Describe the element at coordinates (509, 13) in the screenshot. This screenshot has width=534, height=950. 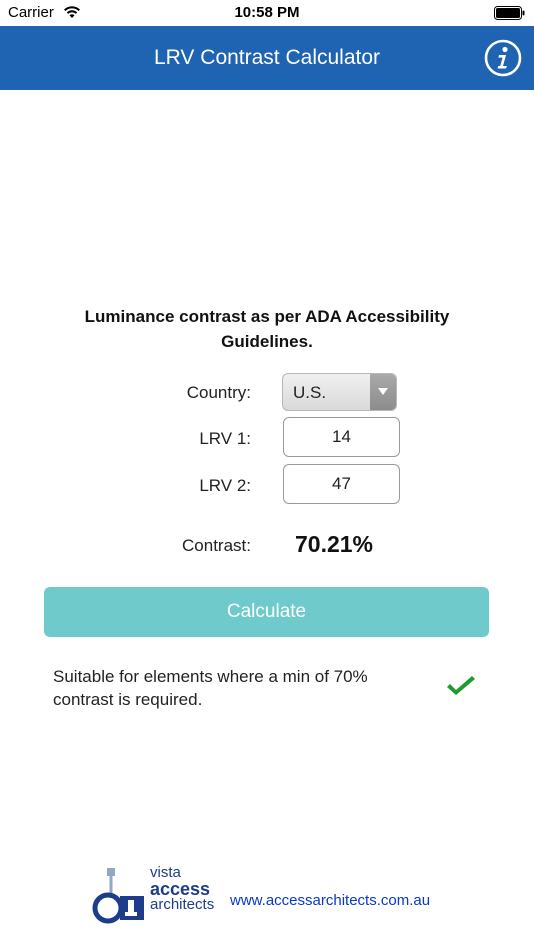
I see `battery-icon` at that location.